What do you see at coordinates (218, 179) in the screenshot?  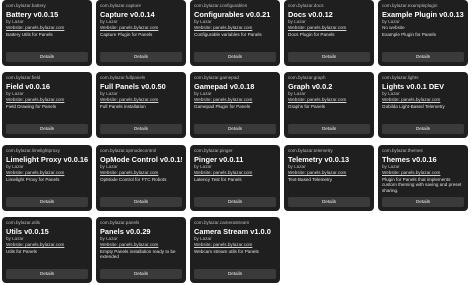 I see `plugin-description: Latency Test for Panels` at bounding box center [218, 179].